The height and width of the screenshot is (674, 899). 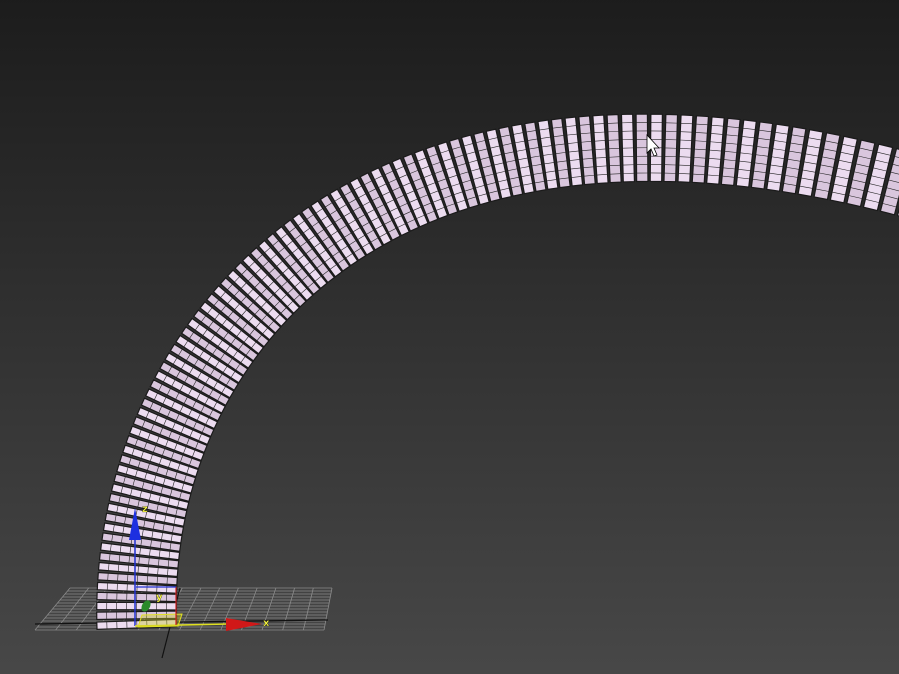 What do you see at coordinates (653, 145) in the screenshot?
I see `mouse-pointer-icon` at bounding box center [653, 145].